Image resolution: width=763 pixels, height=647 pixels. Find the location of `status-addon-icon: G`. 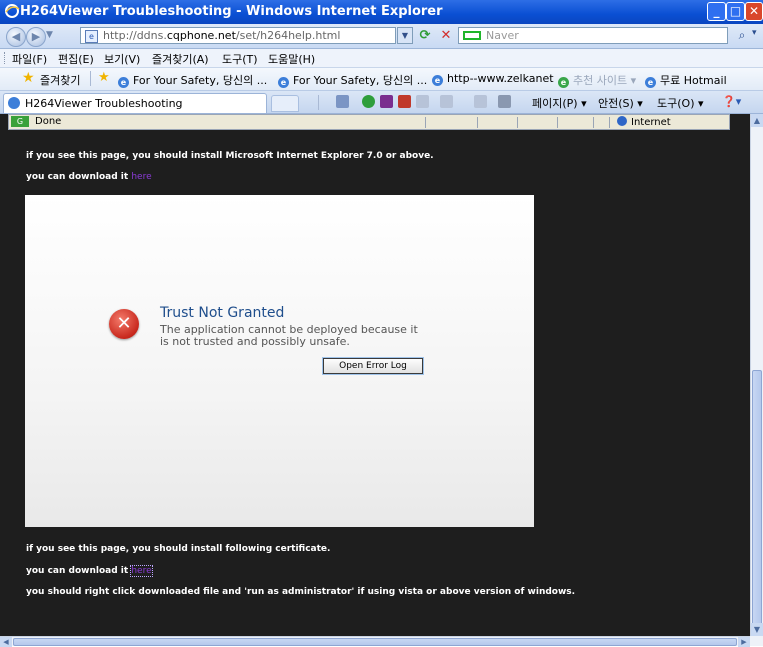

status-addon-icon: G is located at coordinates (20, 121).